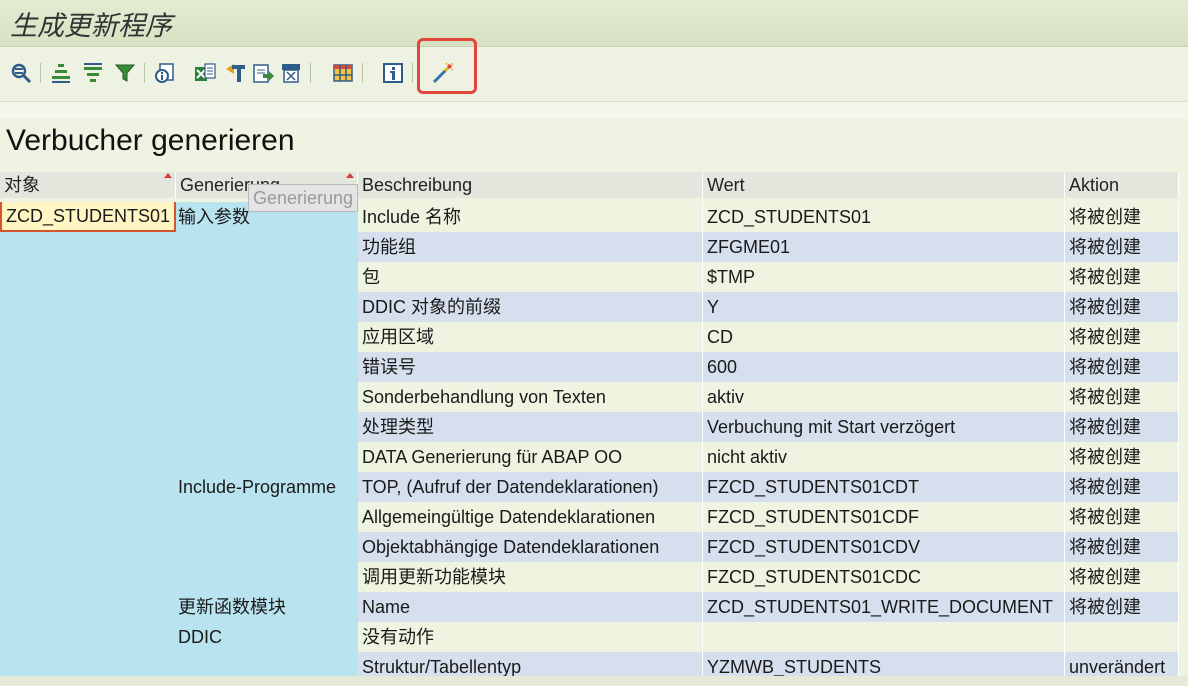  What do you see at coordinates (594, 23) in the screenshot?
I see `title-bar: 生成更新程序` at bounding box center [594, 23].